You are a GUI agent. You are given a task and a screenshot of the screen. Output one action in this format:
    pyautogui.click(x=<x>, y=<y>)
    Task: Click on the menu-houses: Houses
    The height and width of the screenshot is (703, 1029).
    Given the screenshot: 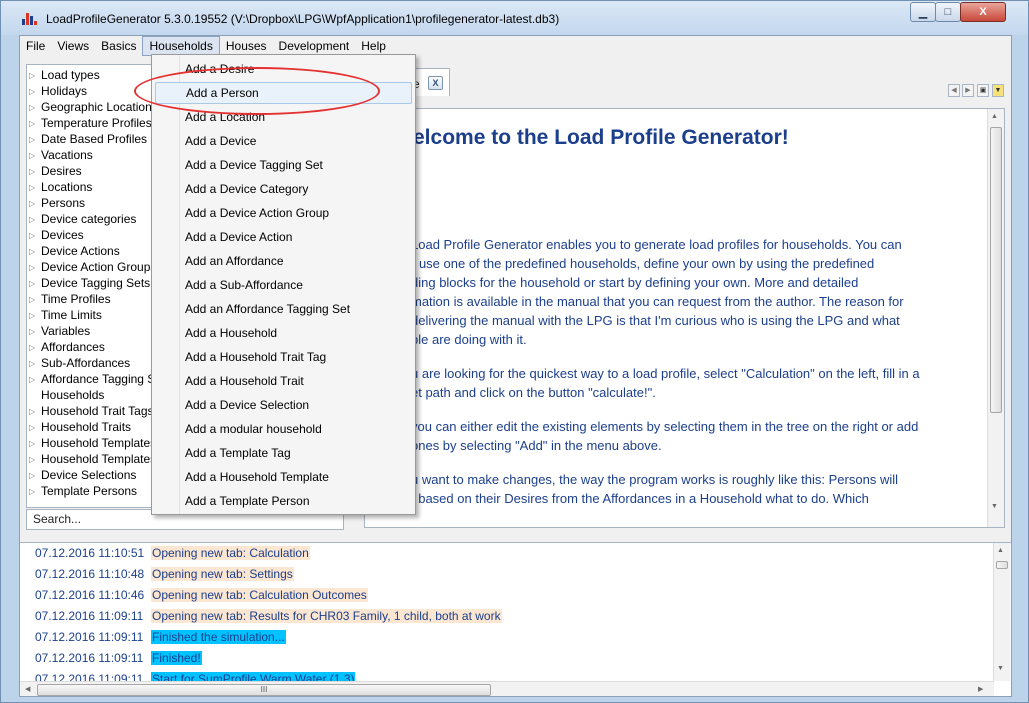 What is the action you would take?
    pyautogui.click(x=246, y=46)
    